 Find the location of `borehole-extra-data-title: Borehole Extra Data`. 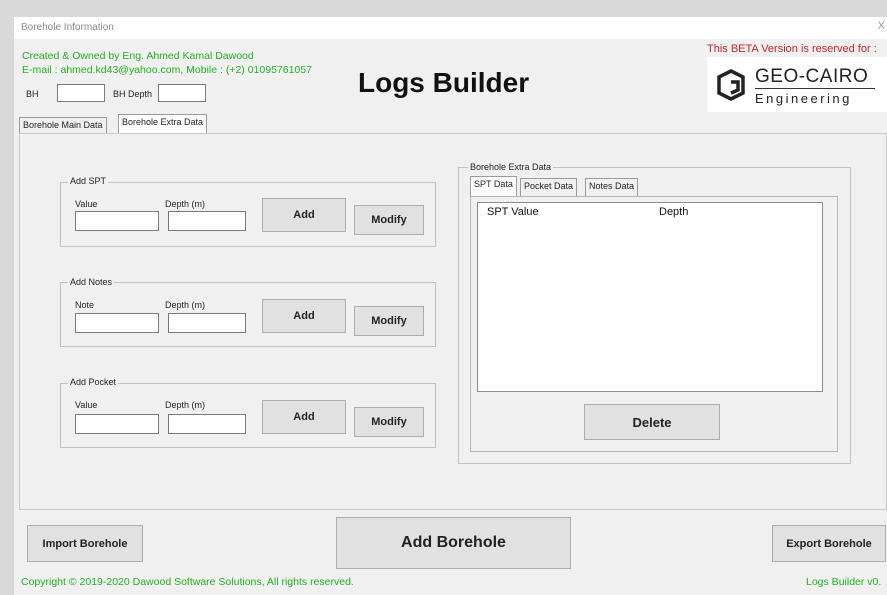

borehole-extra-data-title: Borehole Extra Data is located at coordinates (511, 167).